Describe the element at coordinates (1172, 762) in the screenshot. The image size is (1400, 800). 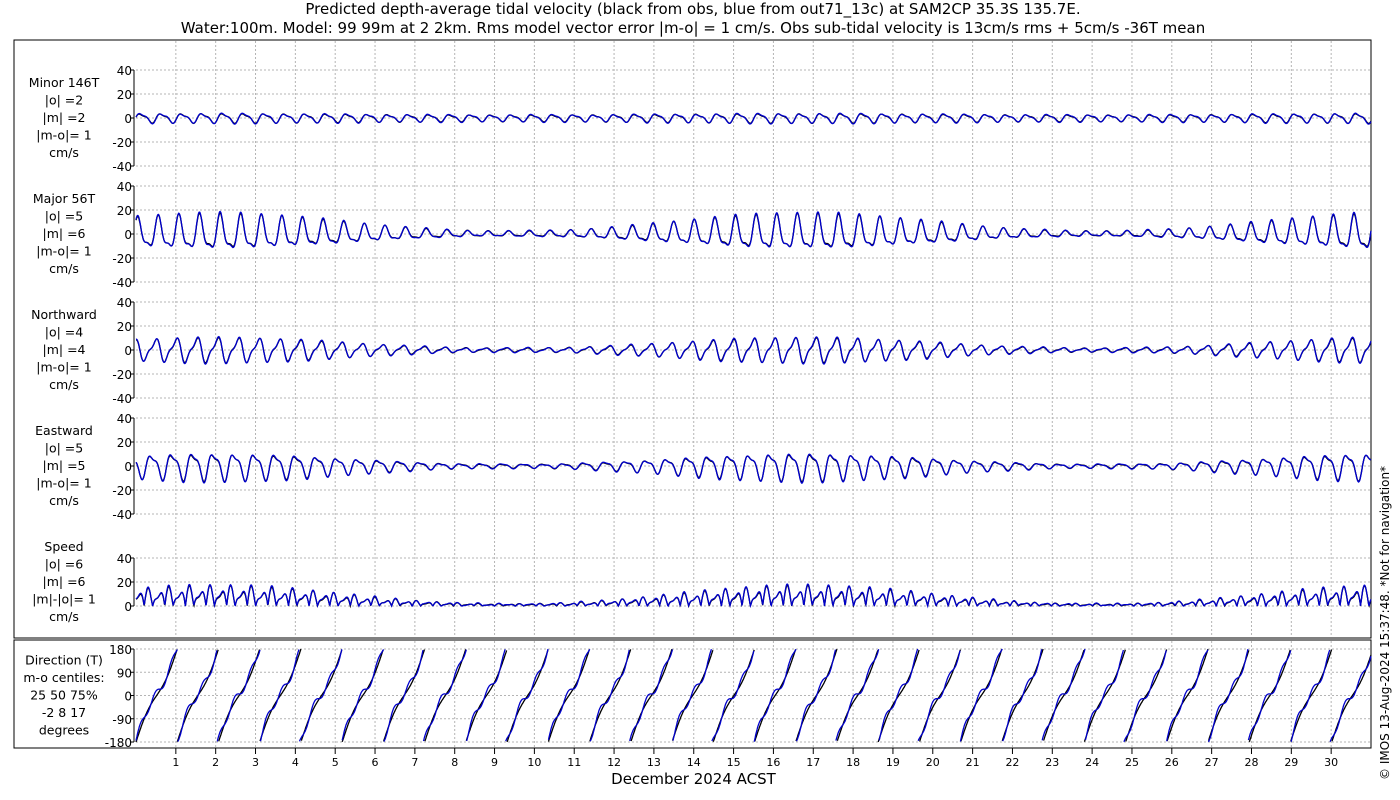
I see `x-tick-label: 26` at that location.